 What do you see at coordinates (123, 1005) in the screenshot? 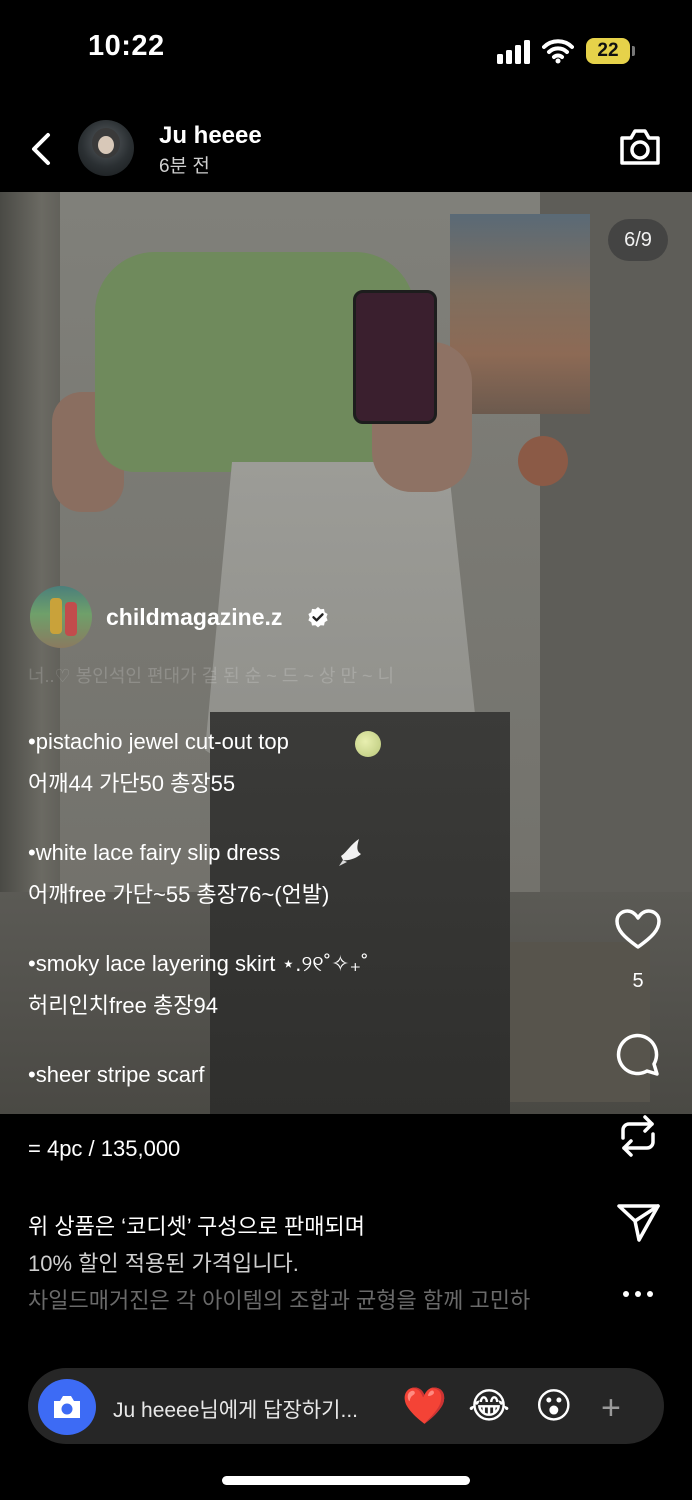
I see `caption-line: 허리인치free 총장94` at bounding box center [123, 1005].